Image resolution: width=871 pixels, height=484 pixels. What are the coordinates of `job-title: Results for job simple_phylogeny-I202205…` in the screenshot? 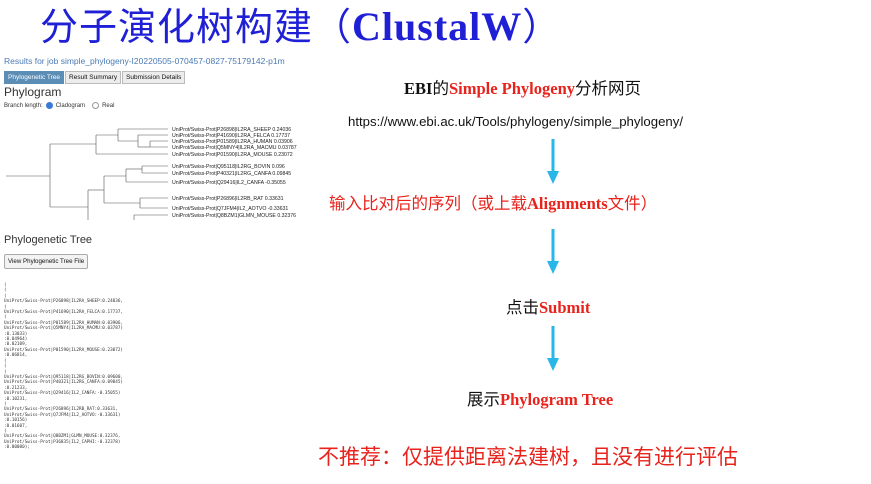 It's located at (144, 61).